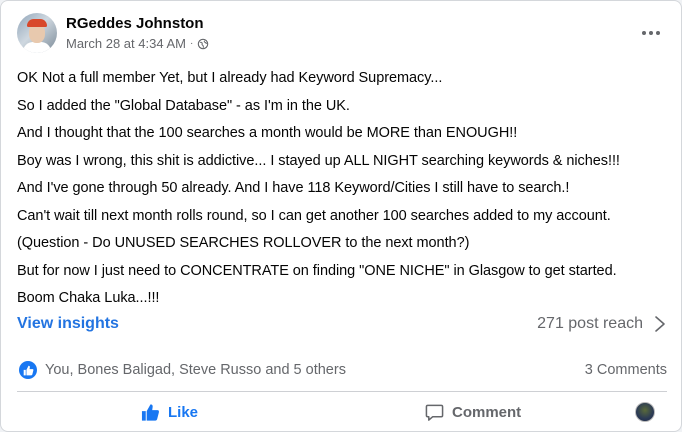 This screenshot has height=432, width=682. What do you see at coordinates (183, 412) in the screenshot?
I see `like-button-label: Like` at bounding box center [183, 412].